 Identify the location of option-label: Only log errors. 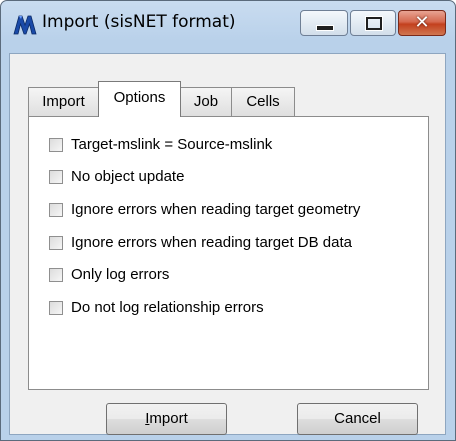
(120, 274).